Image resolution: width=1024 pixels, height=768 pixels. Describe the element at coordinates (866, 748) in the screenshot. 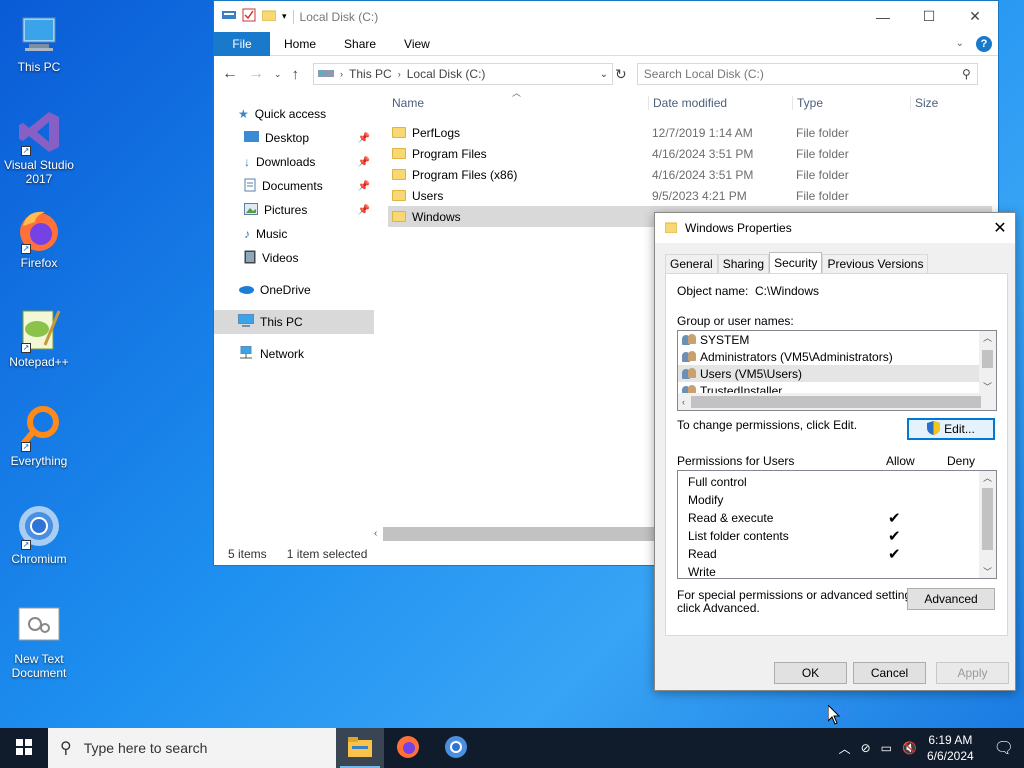

I see `network-disconnected-icon: ⊘` at that location.